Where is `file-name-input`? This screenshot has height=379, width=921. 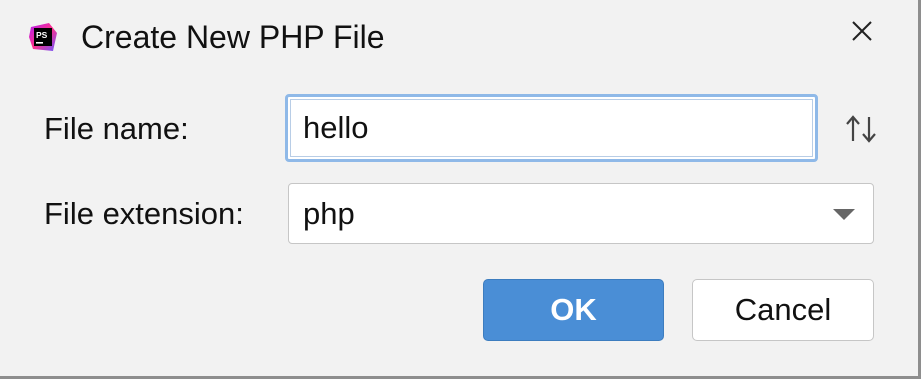
file-name-input is located at coordinates (551, 128).